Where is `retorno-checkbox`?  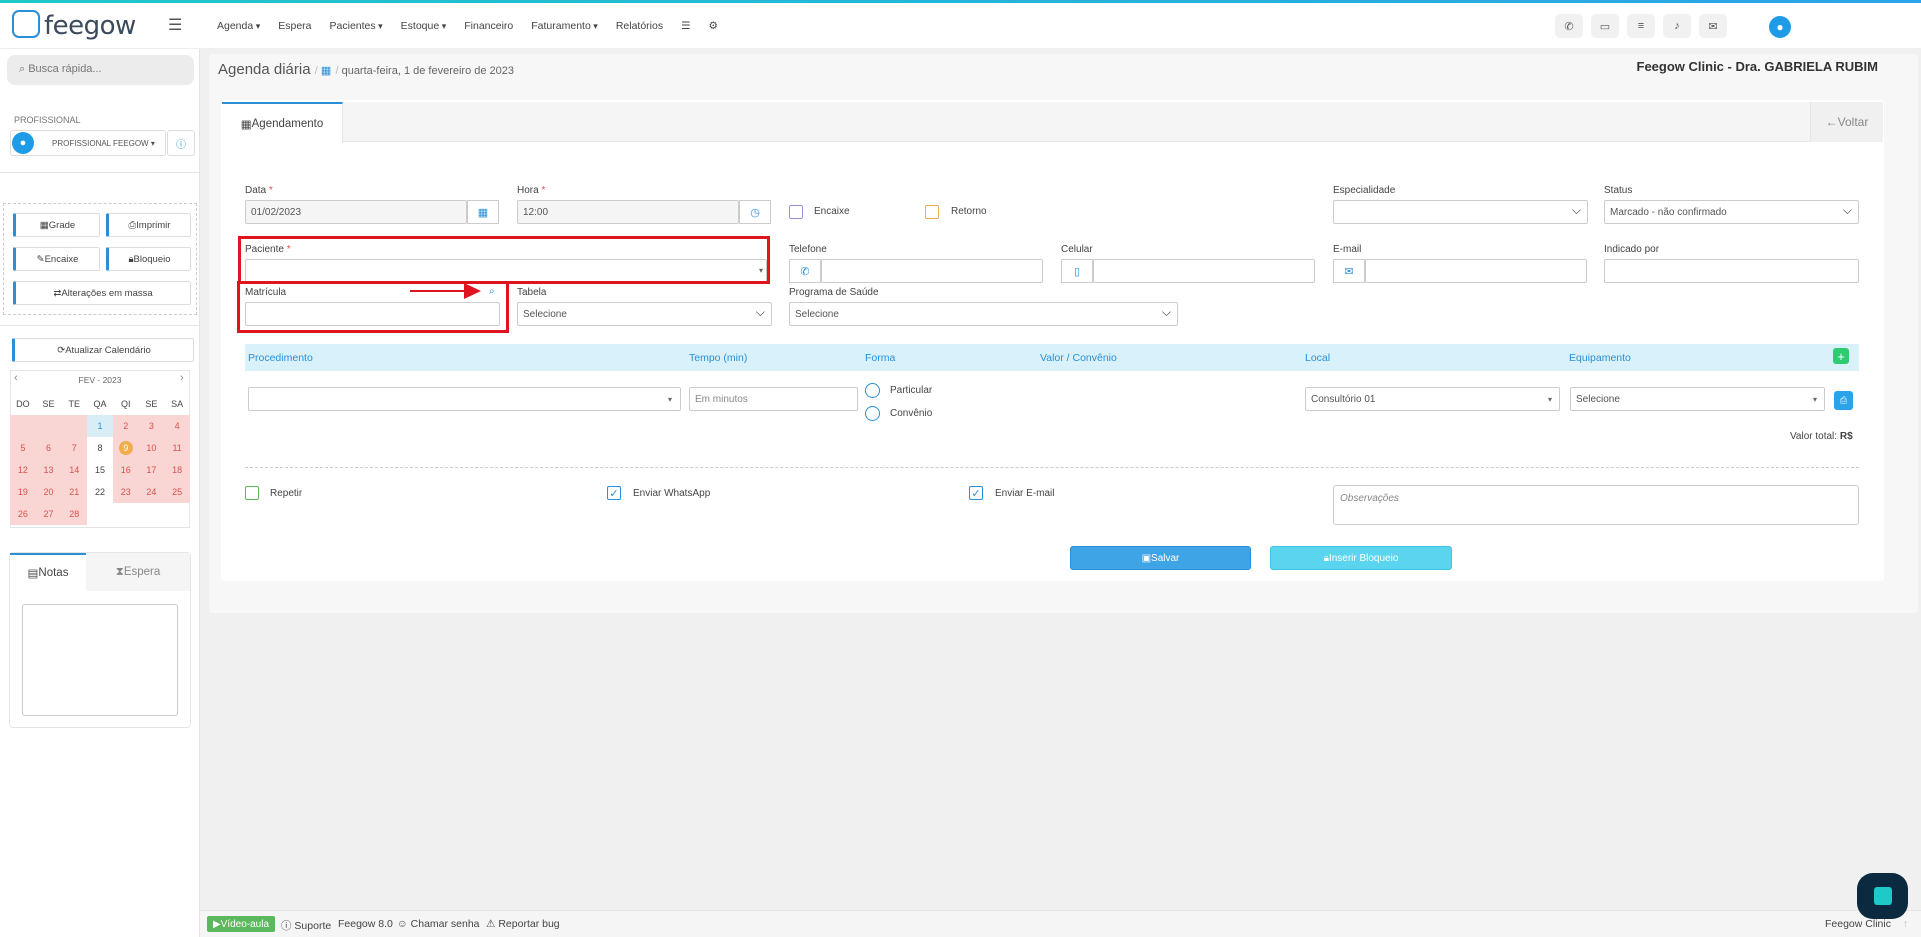 retorno-checkbox is located at coordinates (932, 212).